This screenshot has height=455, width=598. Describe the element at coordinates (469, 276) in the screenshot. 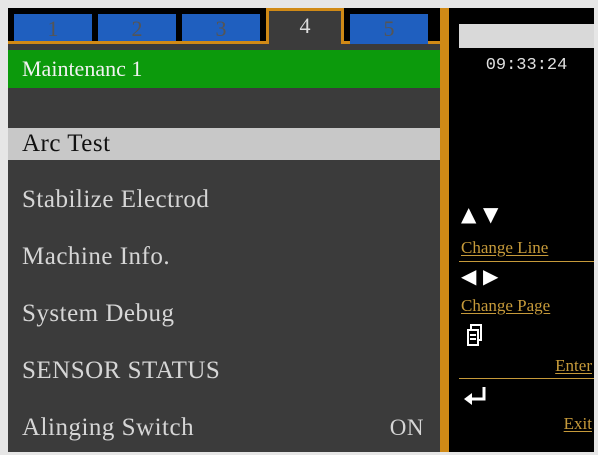

I see `arrow-left-icon: ◀` at that location.